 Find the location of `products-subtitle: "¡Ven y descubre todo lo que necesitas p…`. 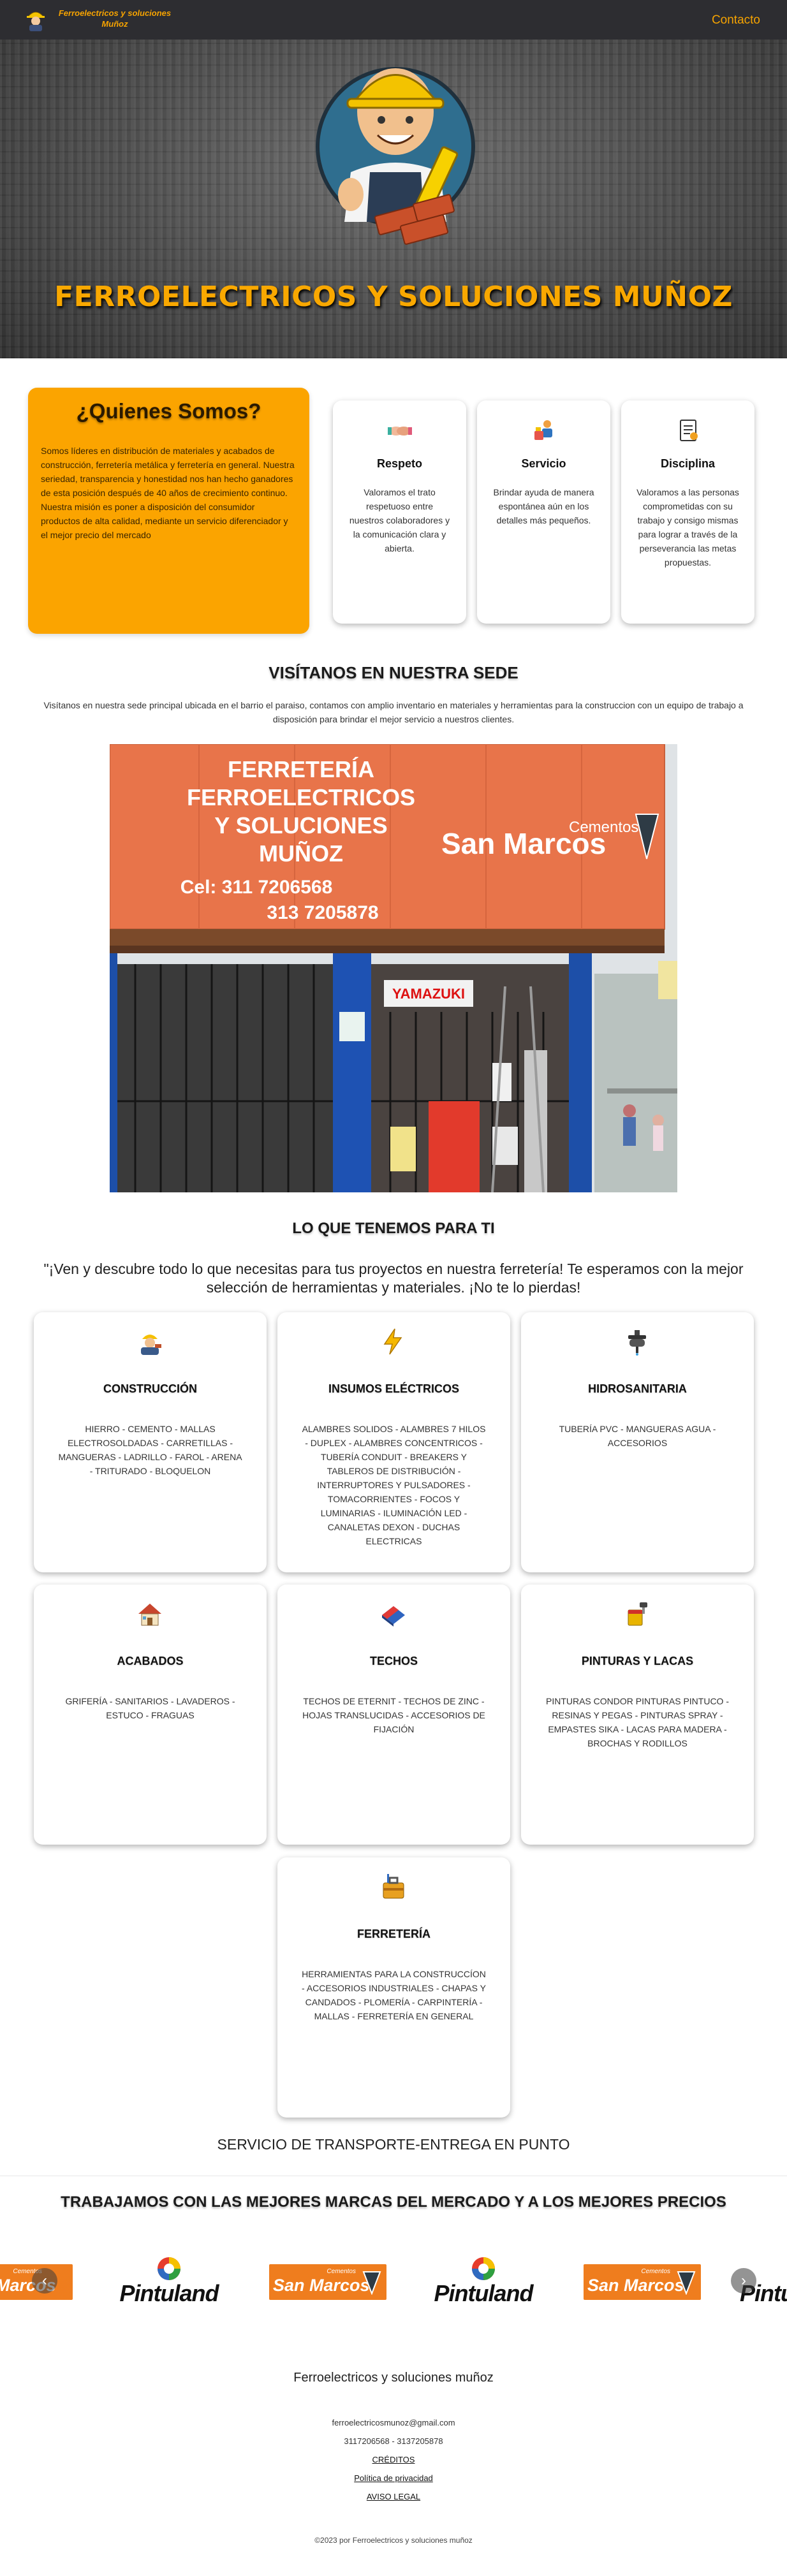

products-subtitle: "¡Ven y descubre todo lo que necesitas p… is located at coordinates (393, 1278).